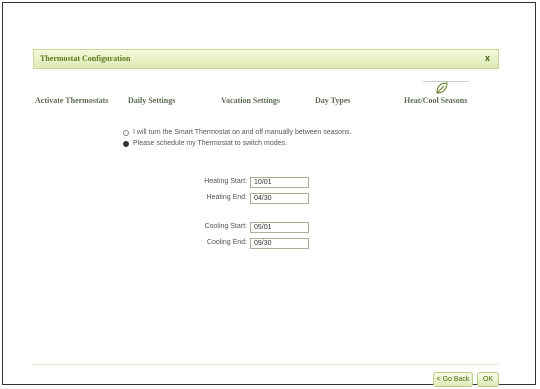 Image resolution: width=540 pixels, height=389 pixels. Describe the element at coordinates (71, 100) in the screenshot. I see `tab-activate-thermostats: Activate Thermostats` at that location.